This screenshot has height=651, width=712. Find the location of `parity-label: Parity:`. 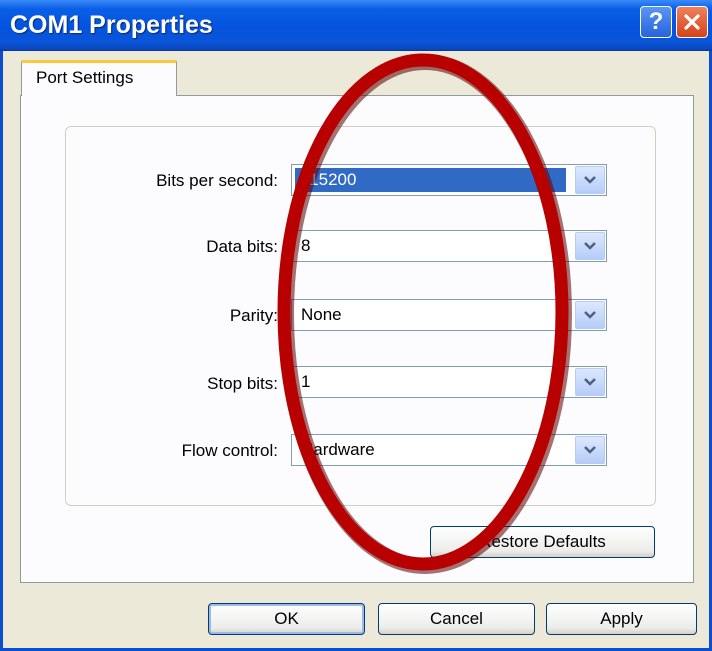

parity-label: Parity: is located at coordinates (253, 315).